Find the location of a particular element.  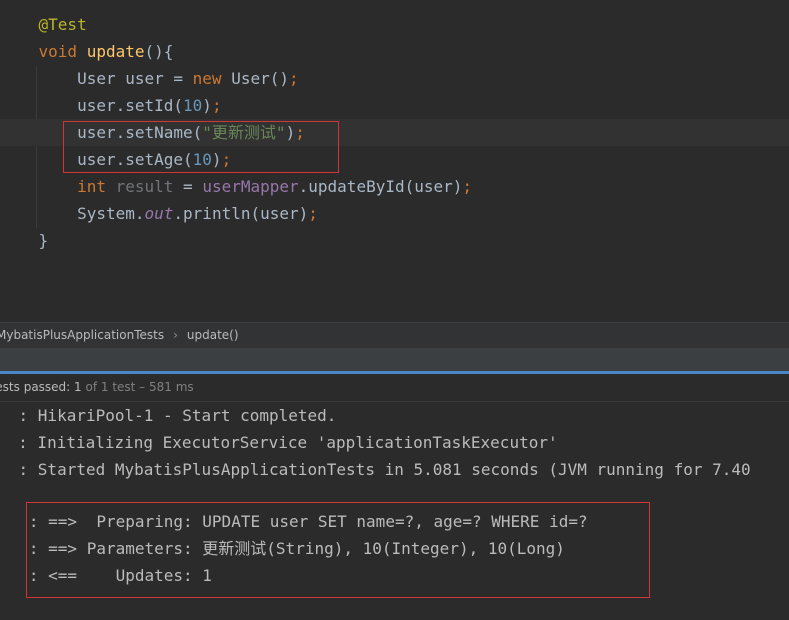

chevron-right-icon: › is located at coordinates (175, 335).